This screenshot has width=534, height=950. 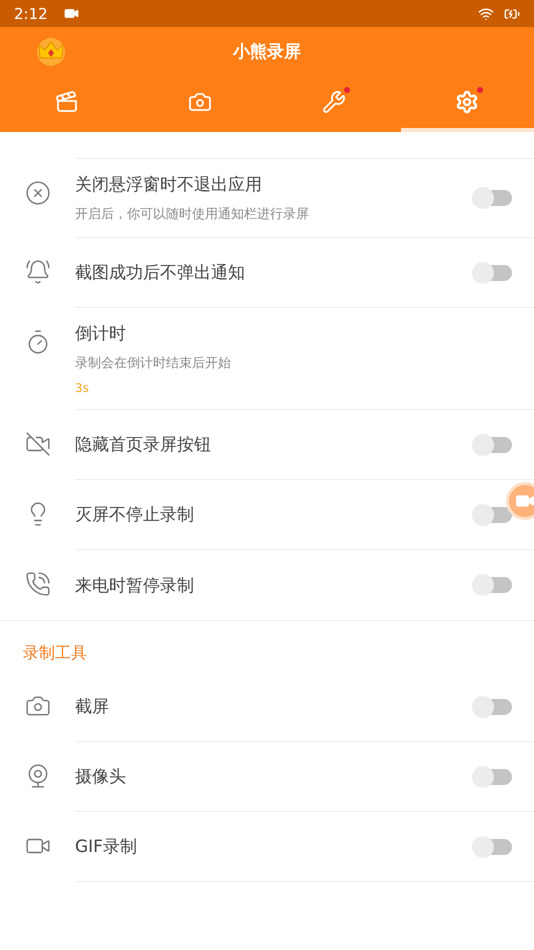 I want to click on bell-icon, so click(x=37, y=272).